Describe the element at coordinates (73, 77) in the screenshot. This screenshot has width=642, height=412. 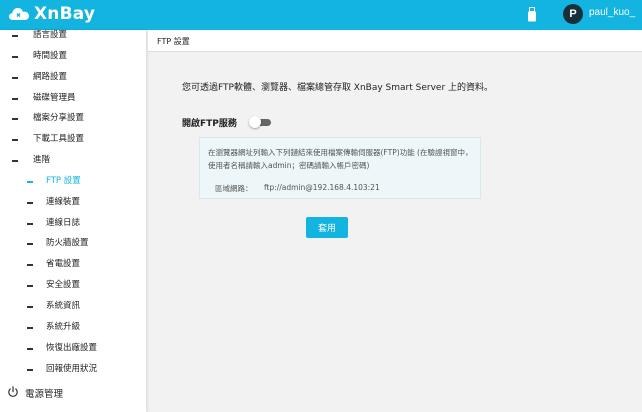
I see `sidebar-item-network: 網路設置` at that location.